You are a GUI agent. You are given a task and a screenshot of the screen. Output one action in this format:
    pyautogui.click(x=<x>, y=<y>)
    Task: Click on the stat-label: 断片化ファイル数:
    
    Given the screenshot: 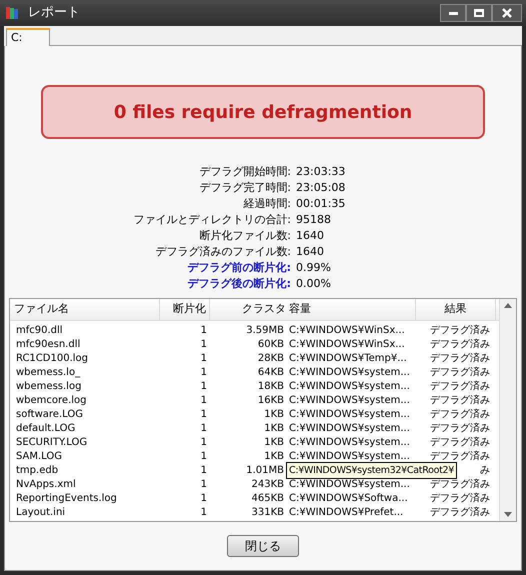 What is the action you would take?
    pyautogui.click(x=244, y=236)
    